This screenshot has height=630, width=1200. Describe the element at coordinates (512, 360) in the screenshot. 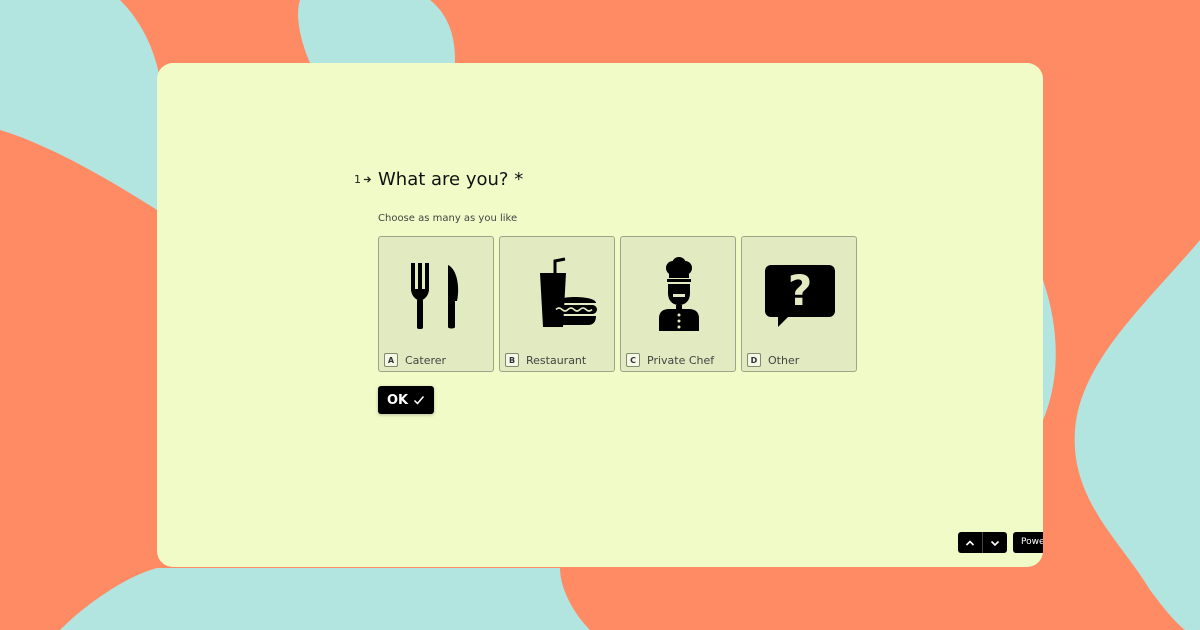

I see `choice-key: B` at that location.